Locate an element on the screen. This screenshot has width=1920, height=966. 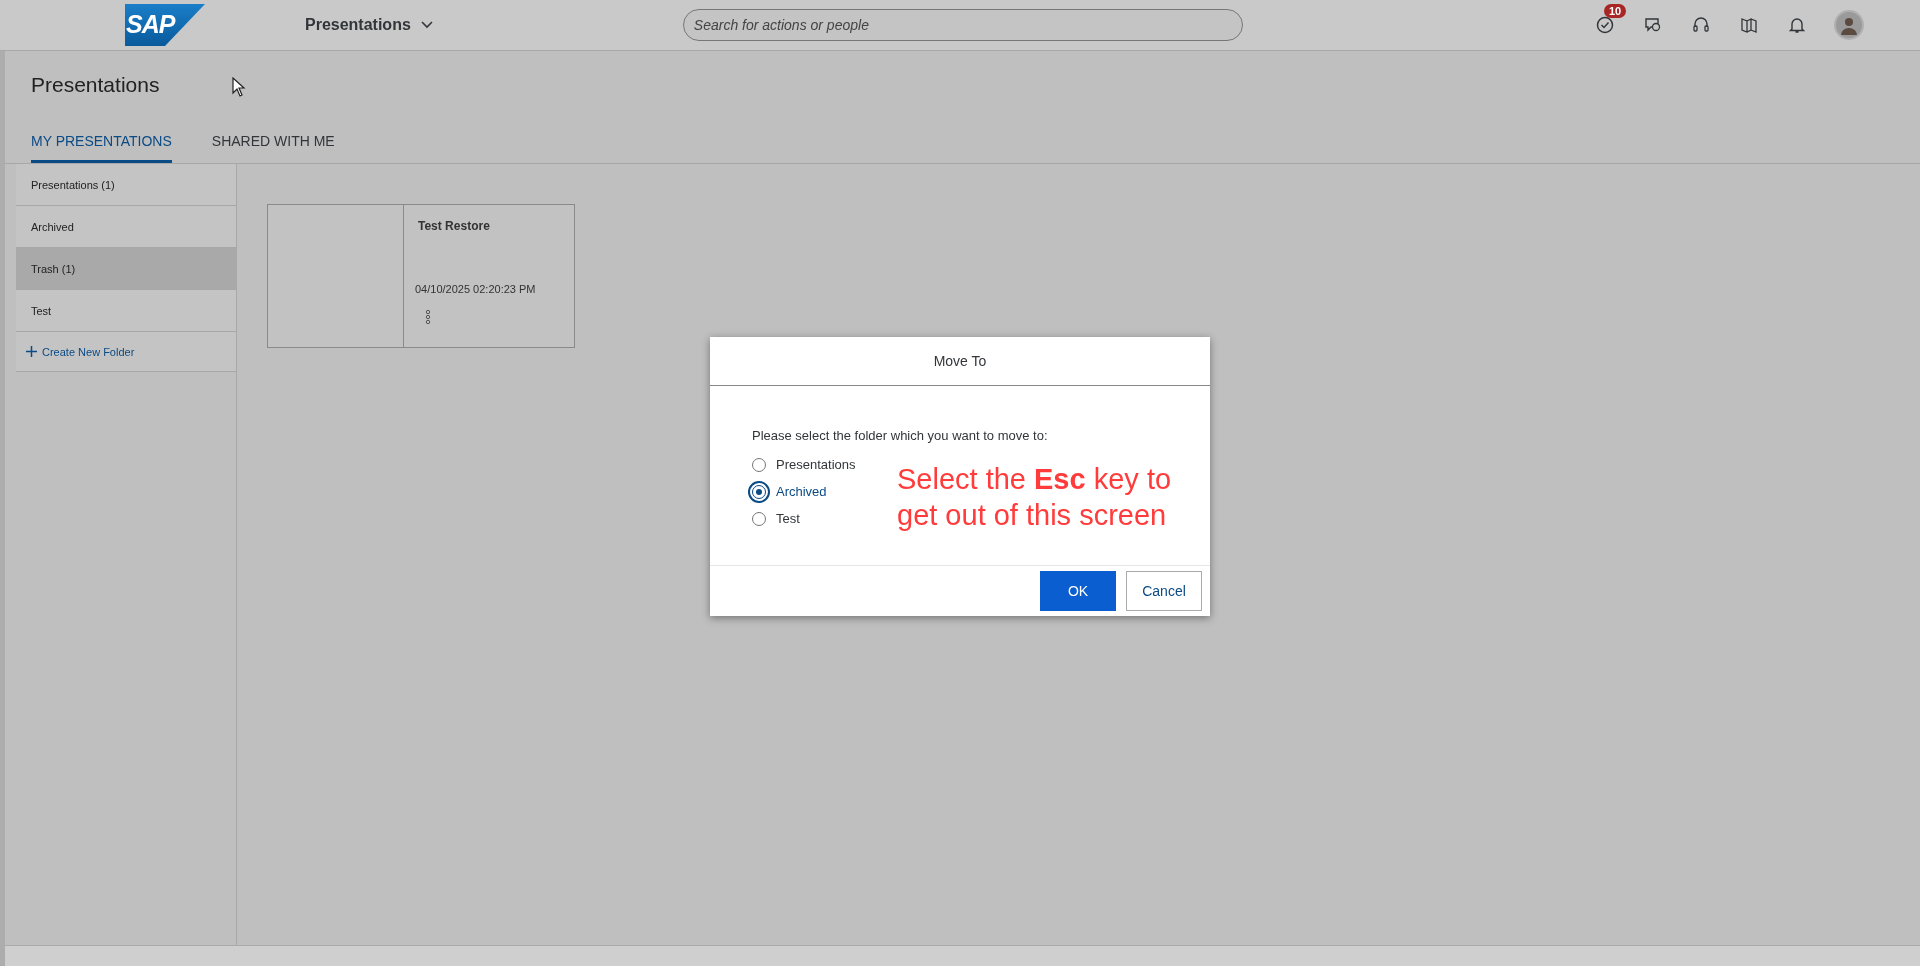
folder-radio-option: Test is located at coordinates (824, 518).